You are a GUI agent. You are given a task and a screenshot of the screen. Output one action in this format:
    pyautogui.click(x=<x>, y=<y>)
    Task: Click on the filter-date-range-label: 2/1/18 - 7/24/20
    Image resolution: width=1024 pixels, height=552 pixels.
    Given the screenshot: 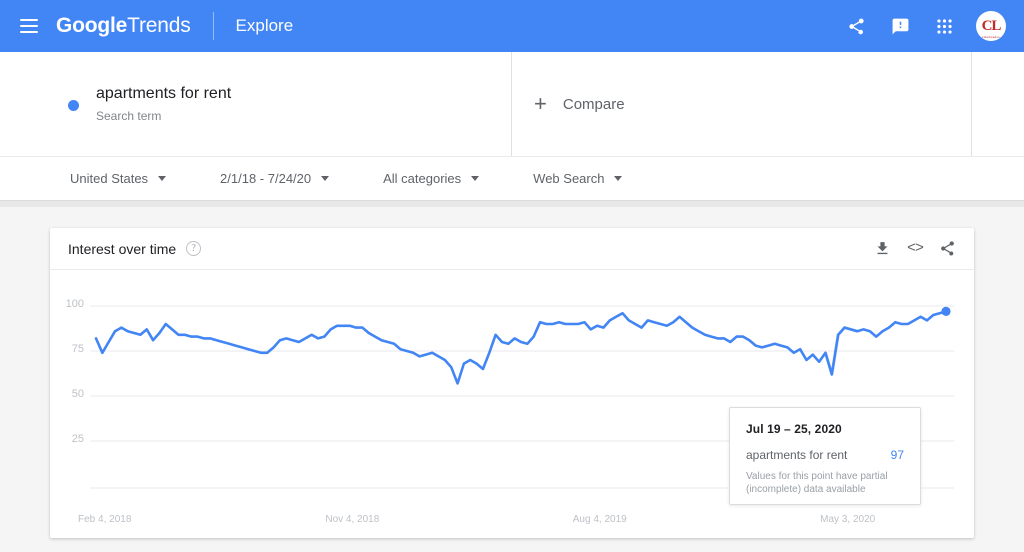 What is the action you would take?
    pyautogui.click(x=266, y=178)
    